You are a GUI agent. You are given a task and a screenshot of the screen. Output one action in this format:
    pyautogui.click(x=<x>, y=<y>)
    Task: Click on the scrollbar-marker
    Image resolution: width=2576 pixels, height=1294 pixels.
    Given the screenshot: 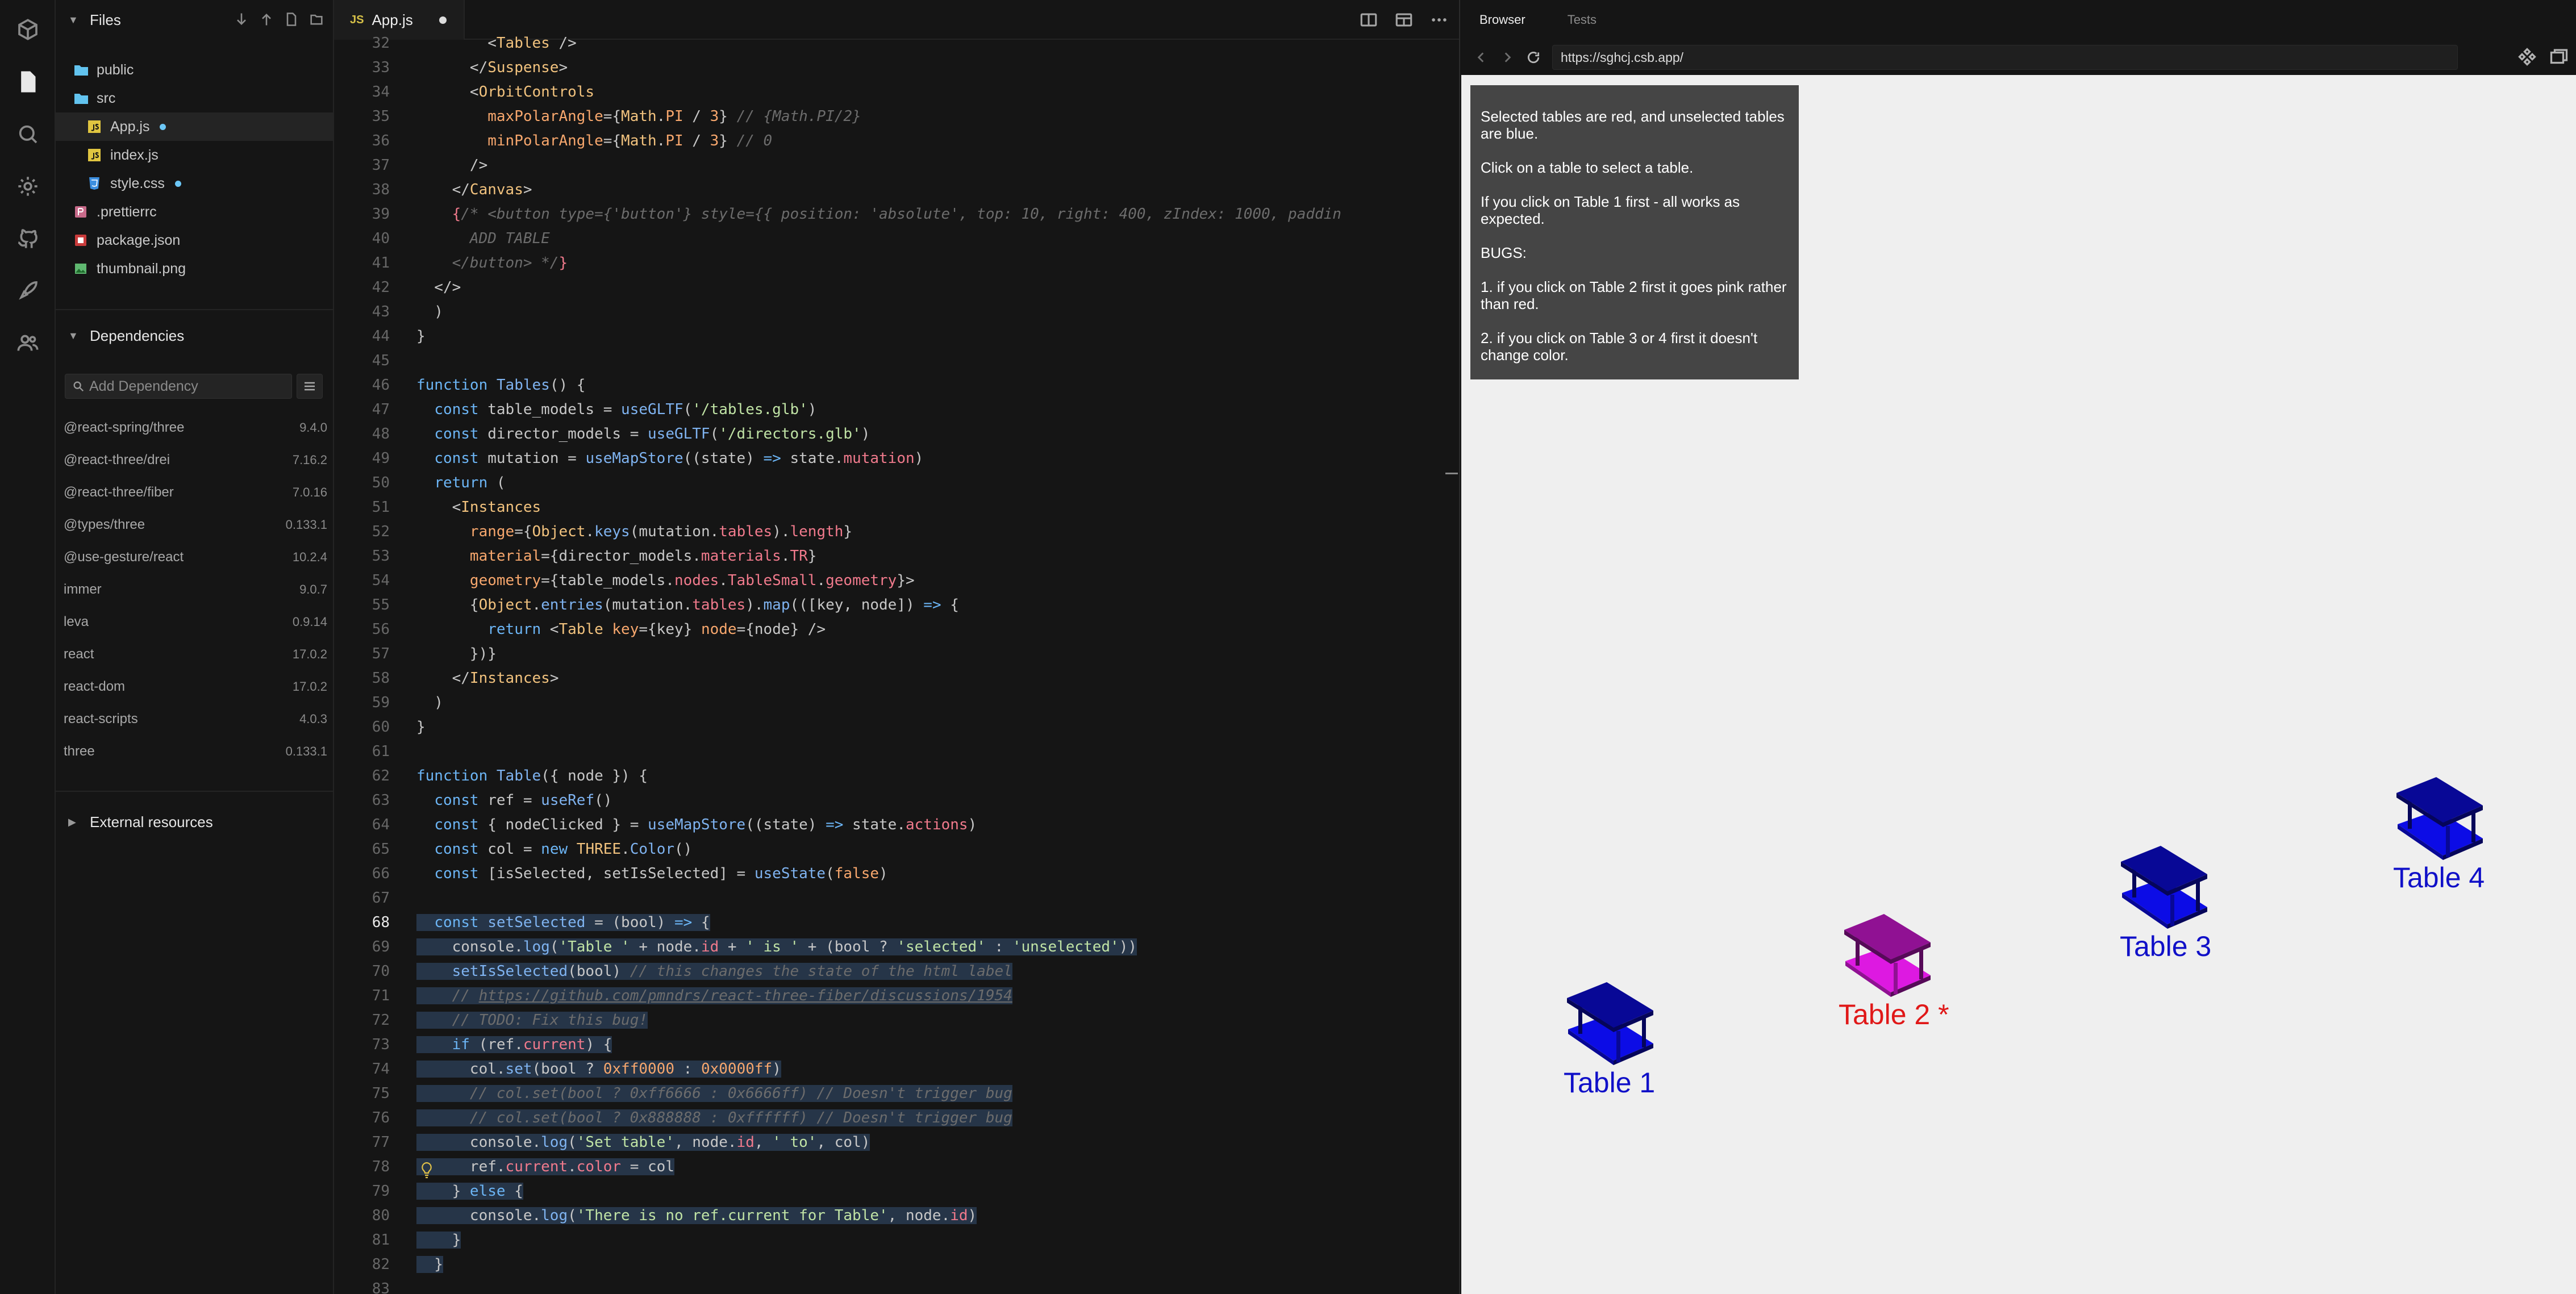 What is the action you would take?
    pyautogui.click(x=1452, y=474)
    